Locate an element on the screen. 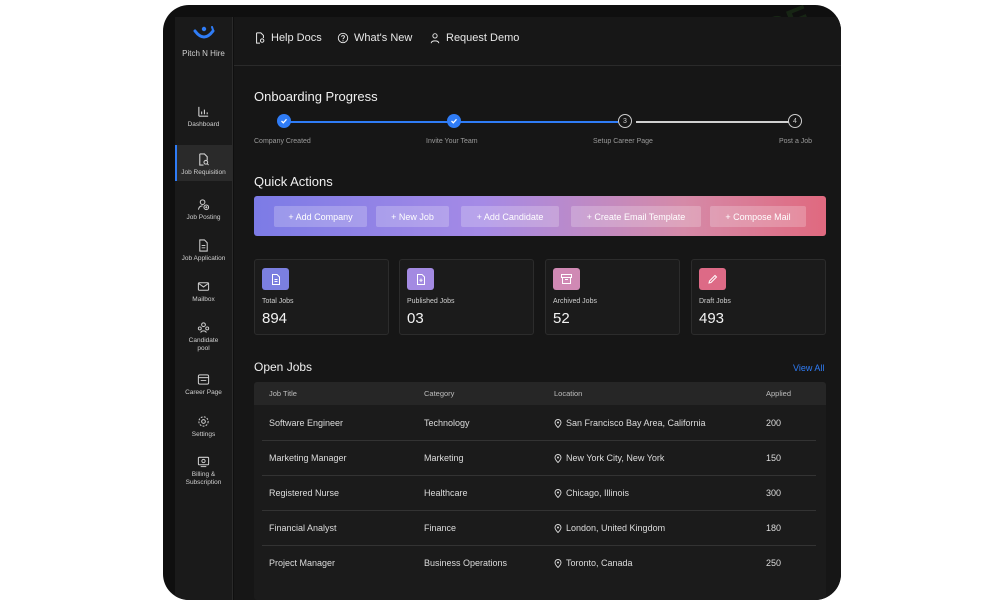 The height and width of the screenshot is (600, 1000). sidebar-item-label: Job Posting is located at coordinates (203, 217).